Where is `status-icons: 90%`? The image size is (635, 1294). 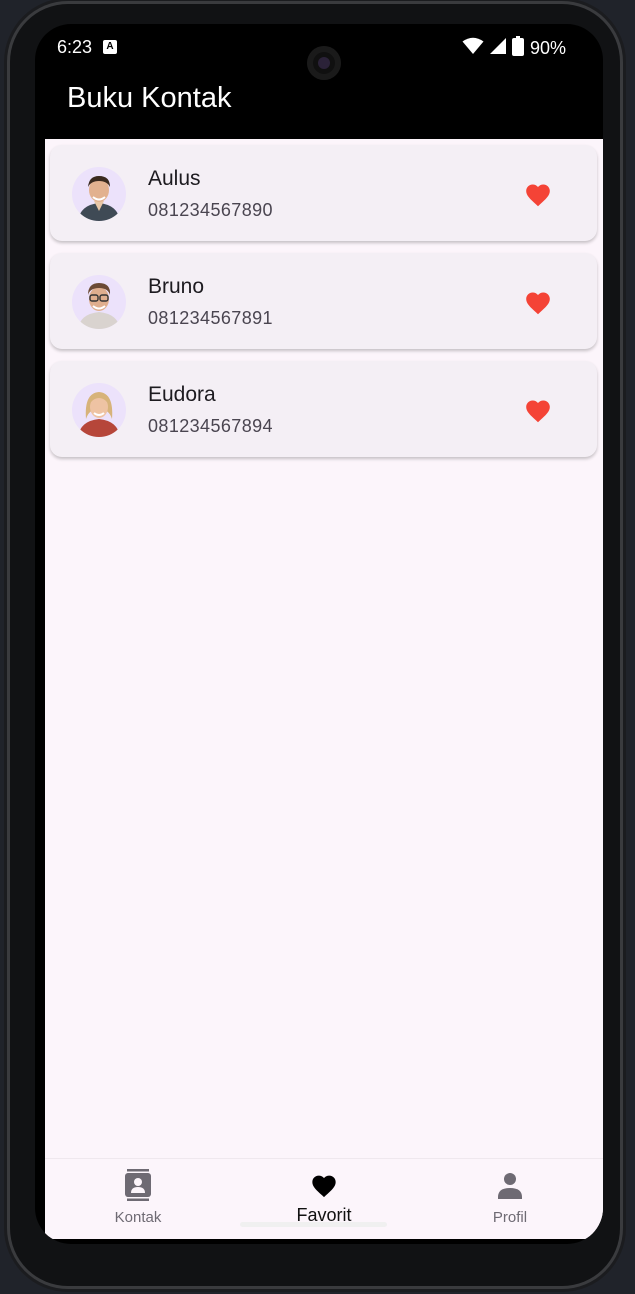
status-icons: 90% is located at coordinates (514, 48).